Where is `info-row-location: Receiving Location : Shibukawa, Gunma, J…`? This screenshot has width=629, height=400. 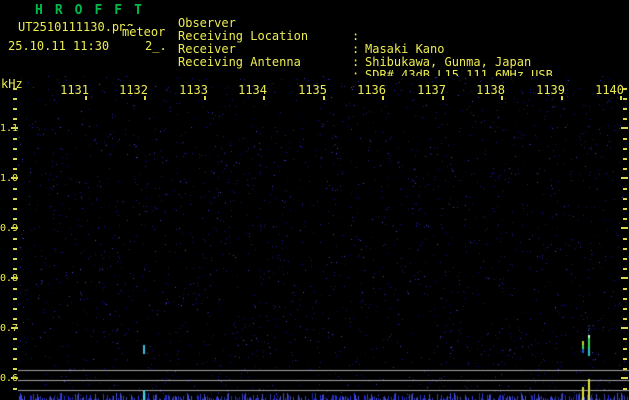
info-row-location: Receiving Location : Shibukawa, Gunma, J… is located at coordinates (314, 43).